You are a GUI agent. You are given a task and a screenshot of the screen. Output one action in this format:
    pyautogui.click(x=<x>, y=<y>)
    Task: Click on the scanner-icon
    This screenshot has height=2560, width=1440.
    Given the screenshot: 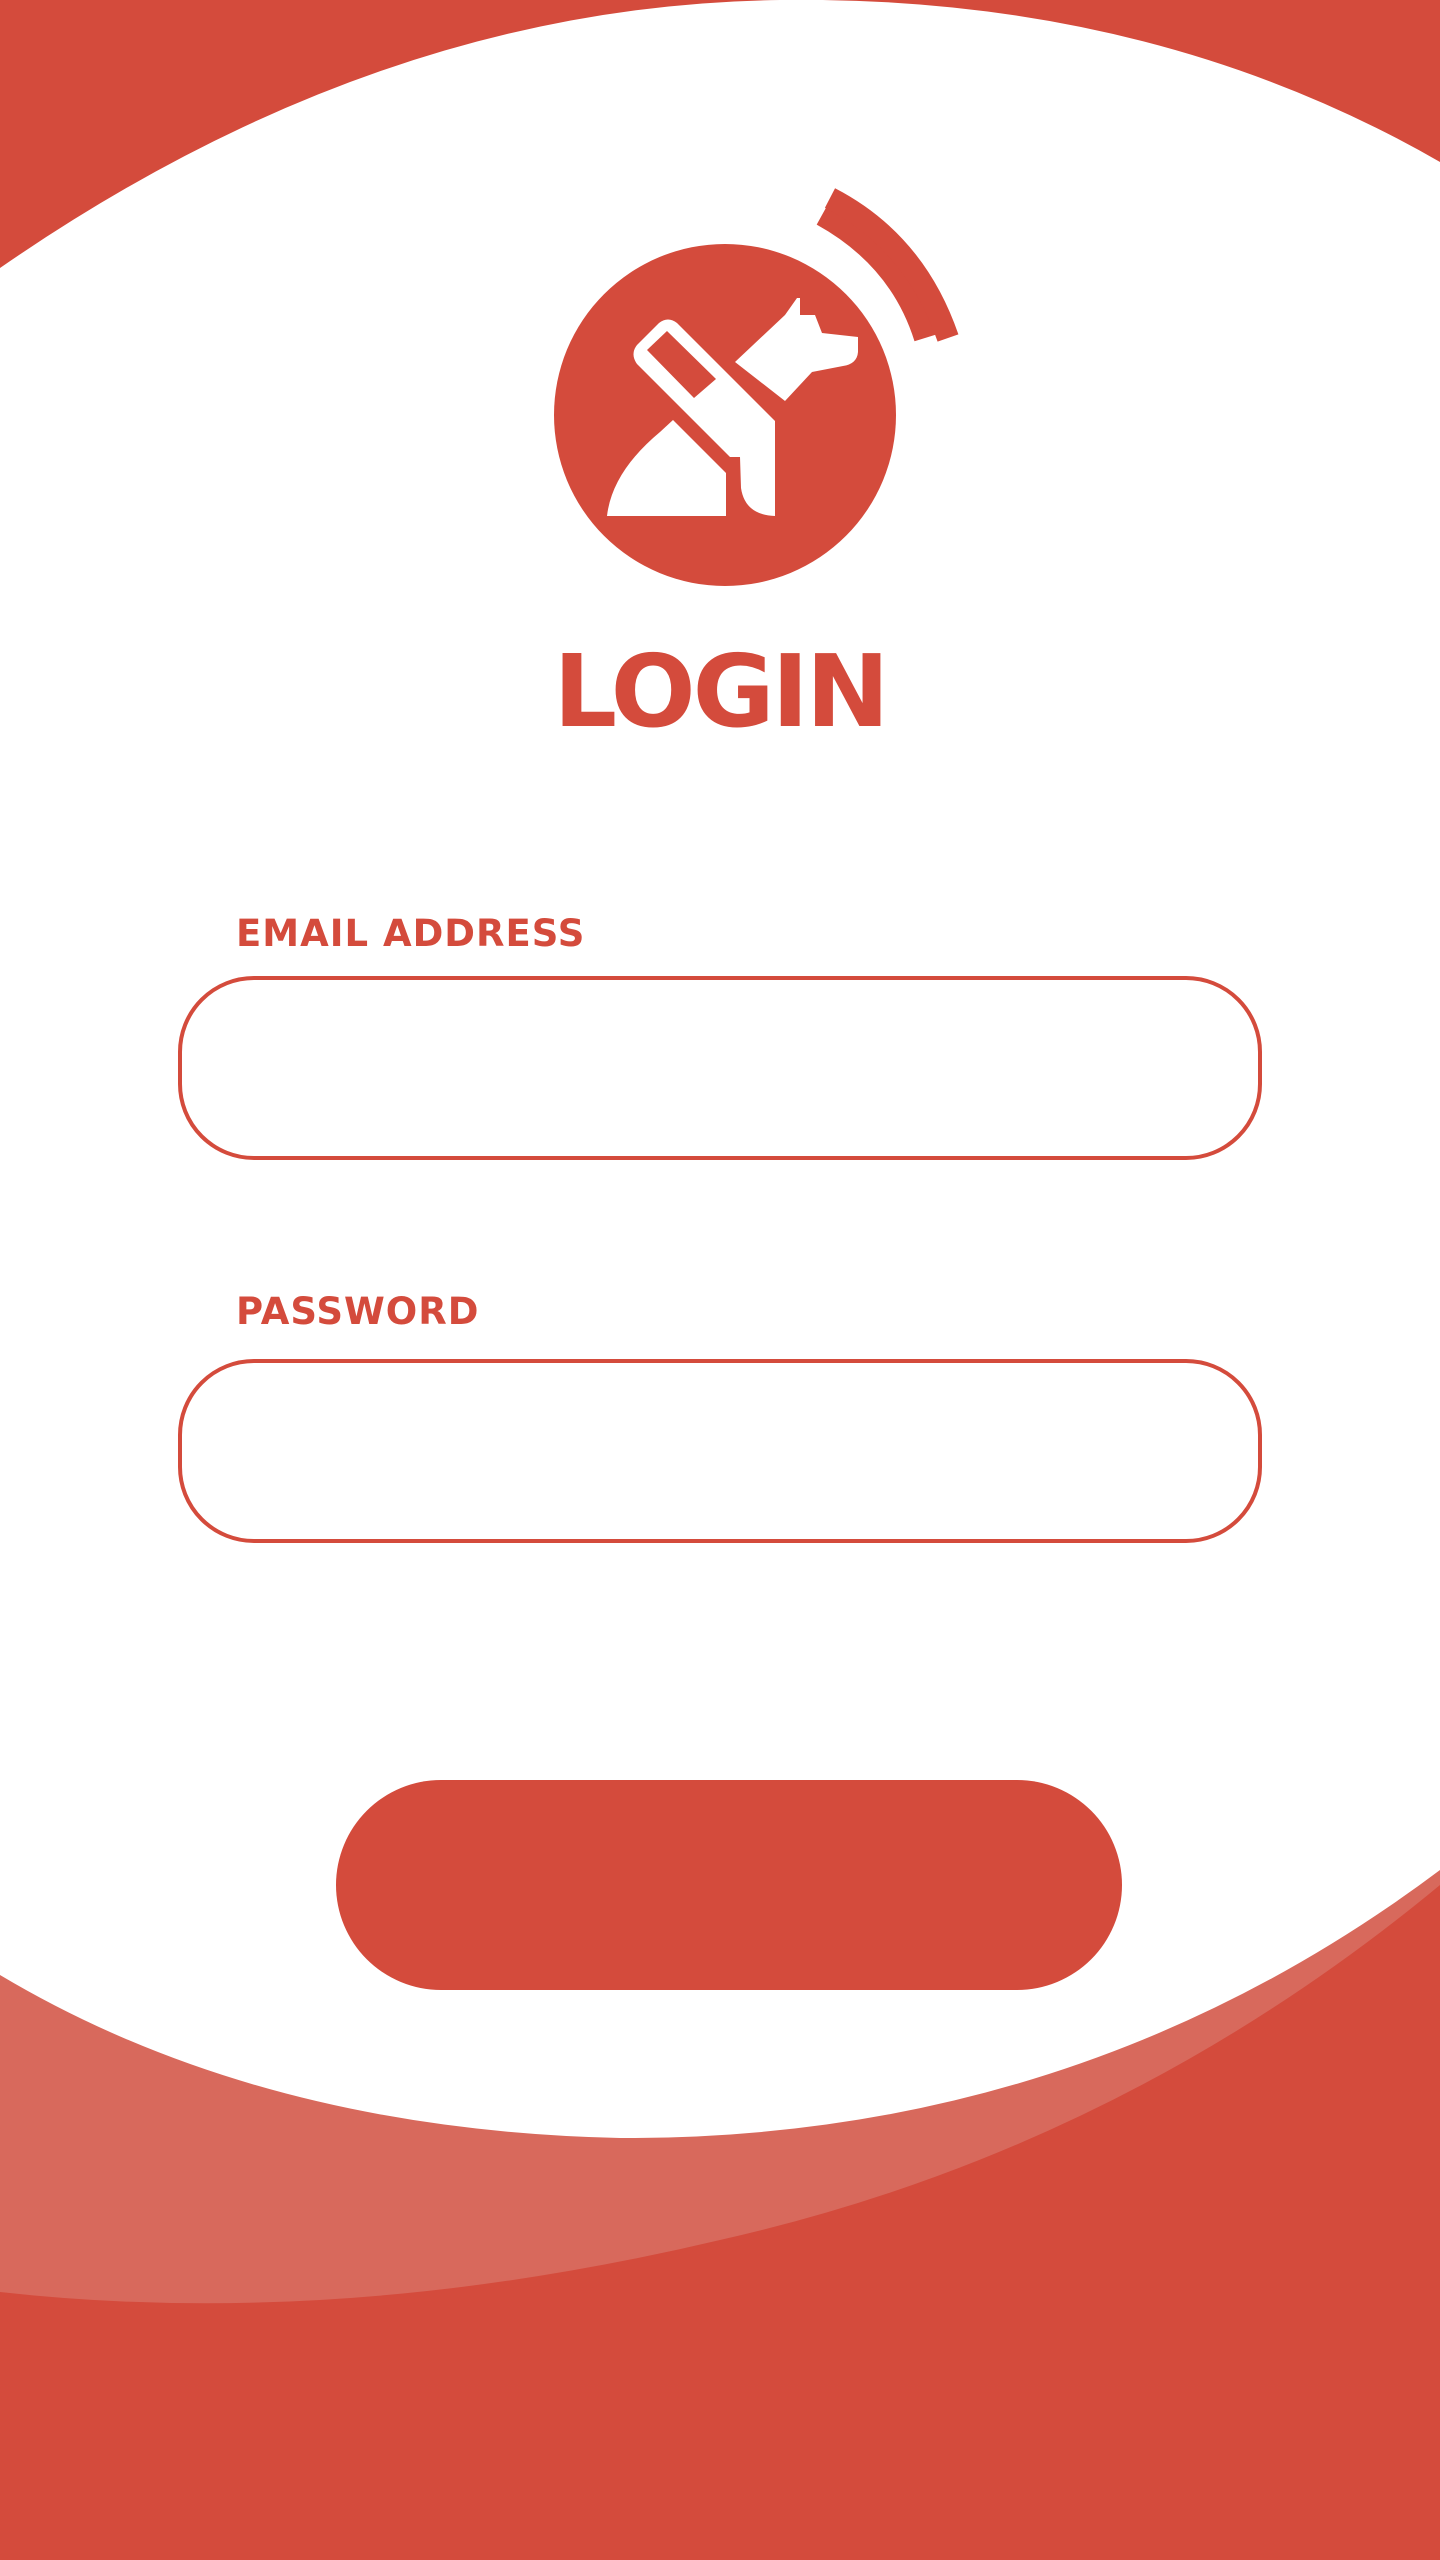 What is the action you would take?
    pyautogui.click(x=756, y=387)
    